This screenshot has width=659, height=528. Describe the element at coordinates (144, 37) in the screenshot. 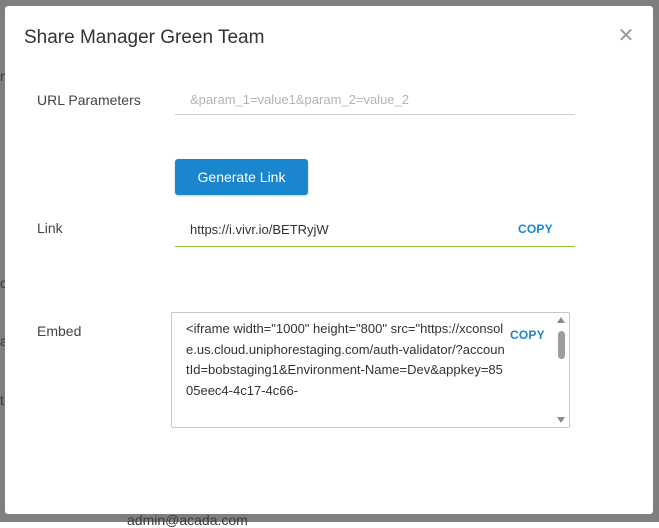

I see `dialog-title: Share Manager Green Team` at that location.